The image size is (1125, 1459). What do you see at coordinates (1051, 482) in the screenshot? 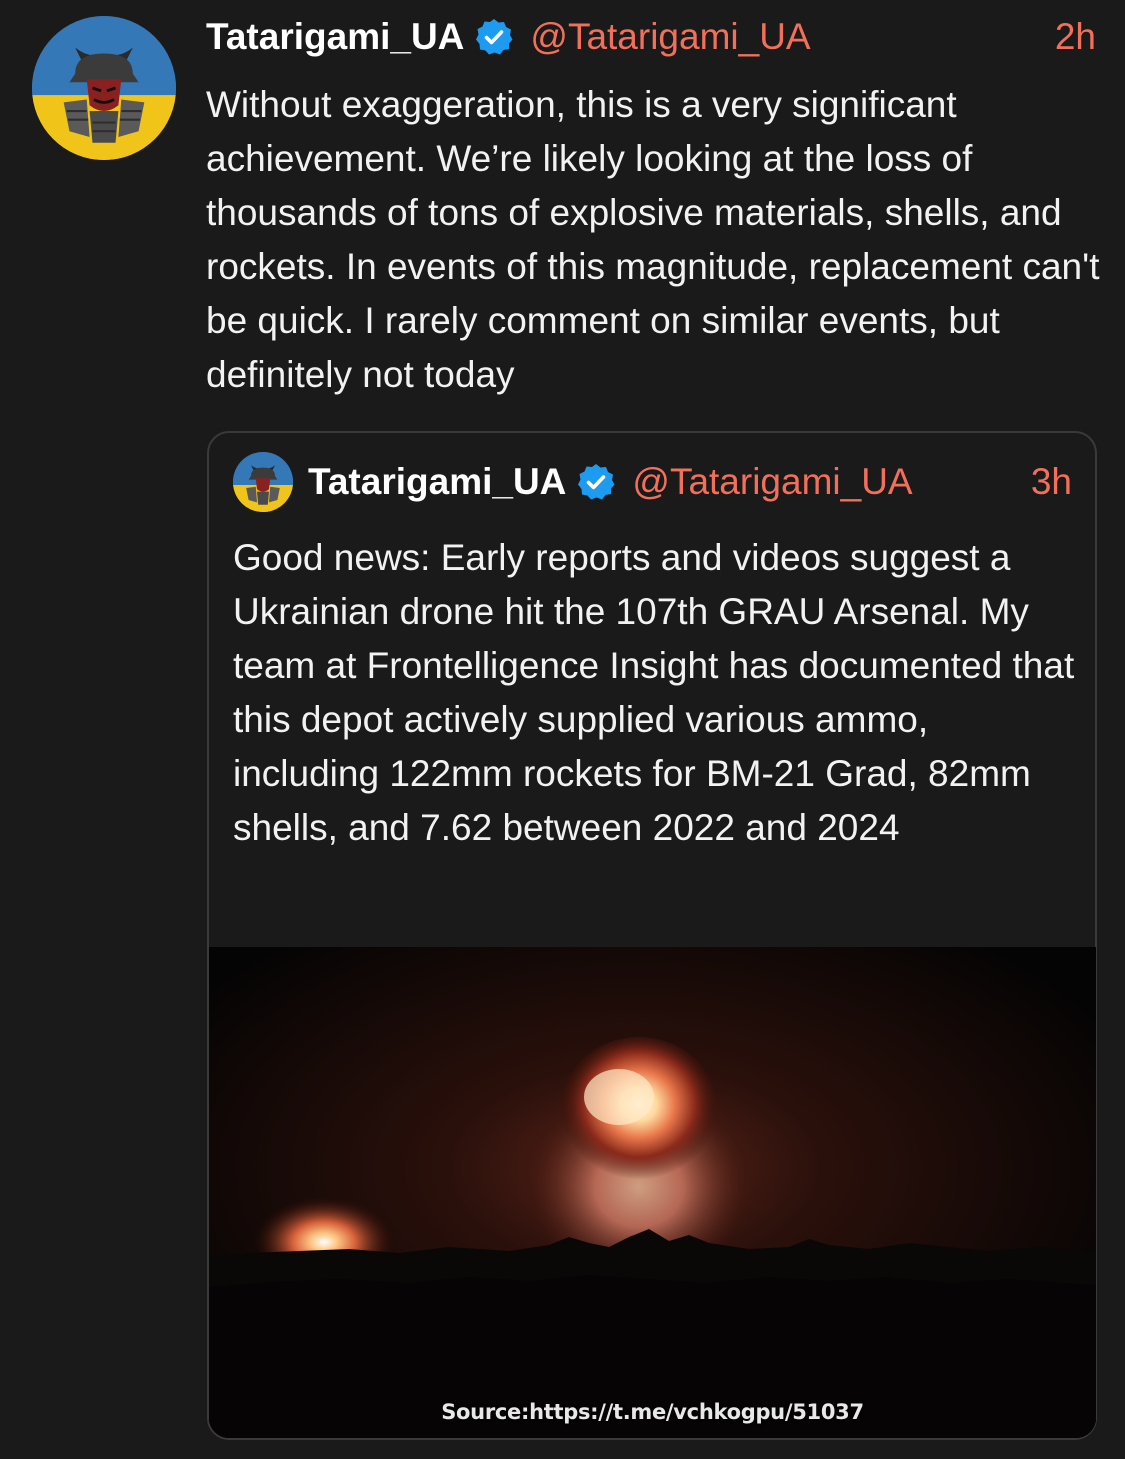
I see `quoted-tweet-timestamp: 3h` at bounding box center [1051, 482].